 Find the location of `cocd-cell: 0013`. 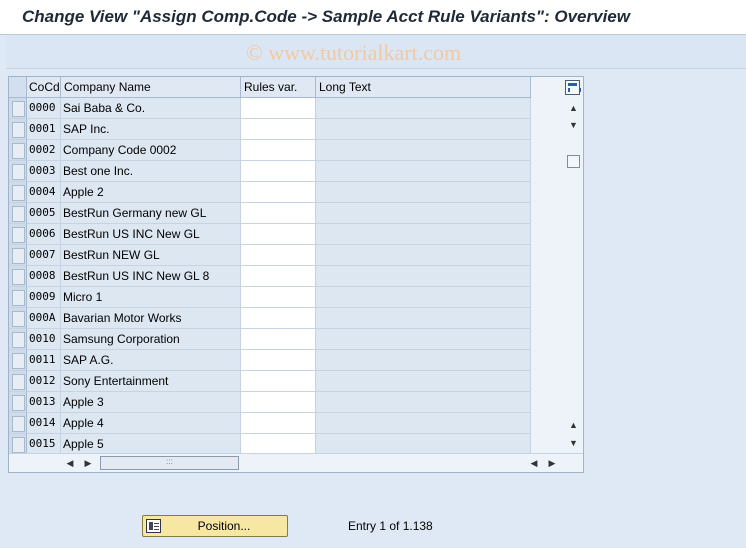

cocd-cell: 0013 is located at coordinates (44, 402).